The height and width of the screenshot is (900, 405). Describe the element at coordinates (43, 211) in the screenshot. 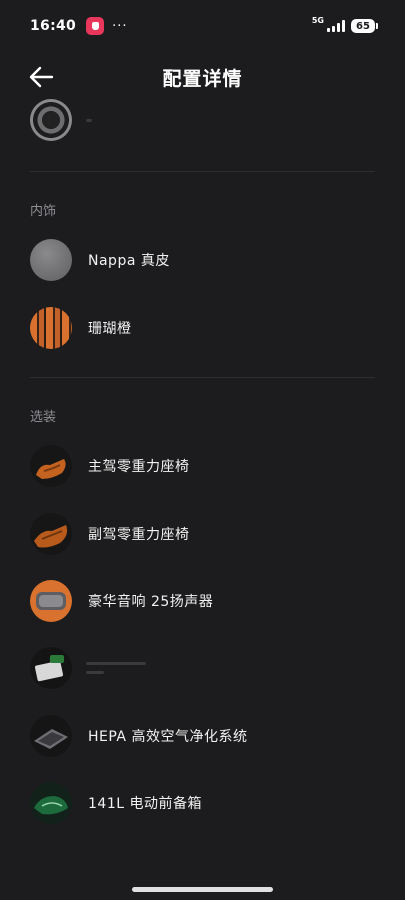

I see `section-title-interior: 内饰` at that location.